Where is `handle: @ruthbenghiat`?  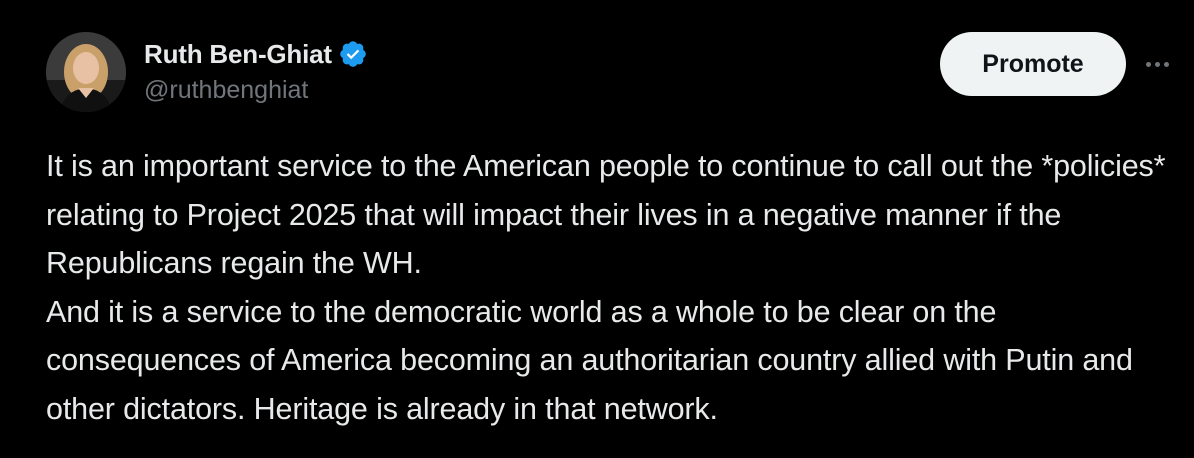 handle: @ruthbenghiat is located at coordinates (256, 90).